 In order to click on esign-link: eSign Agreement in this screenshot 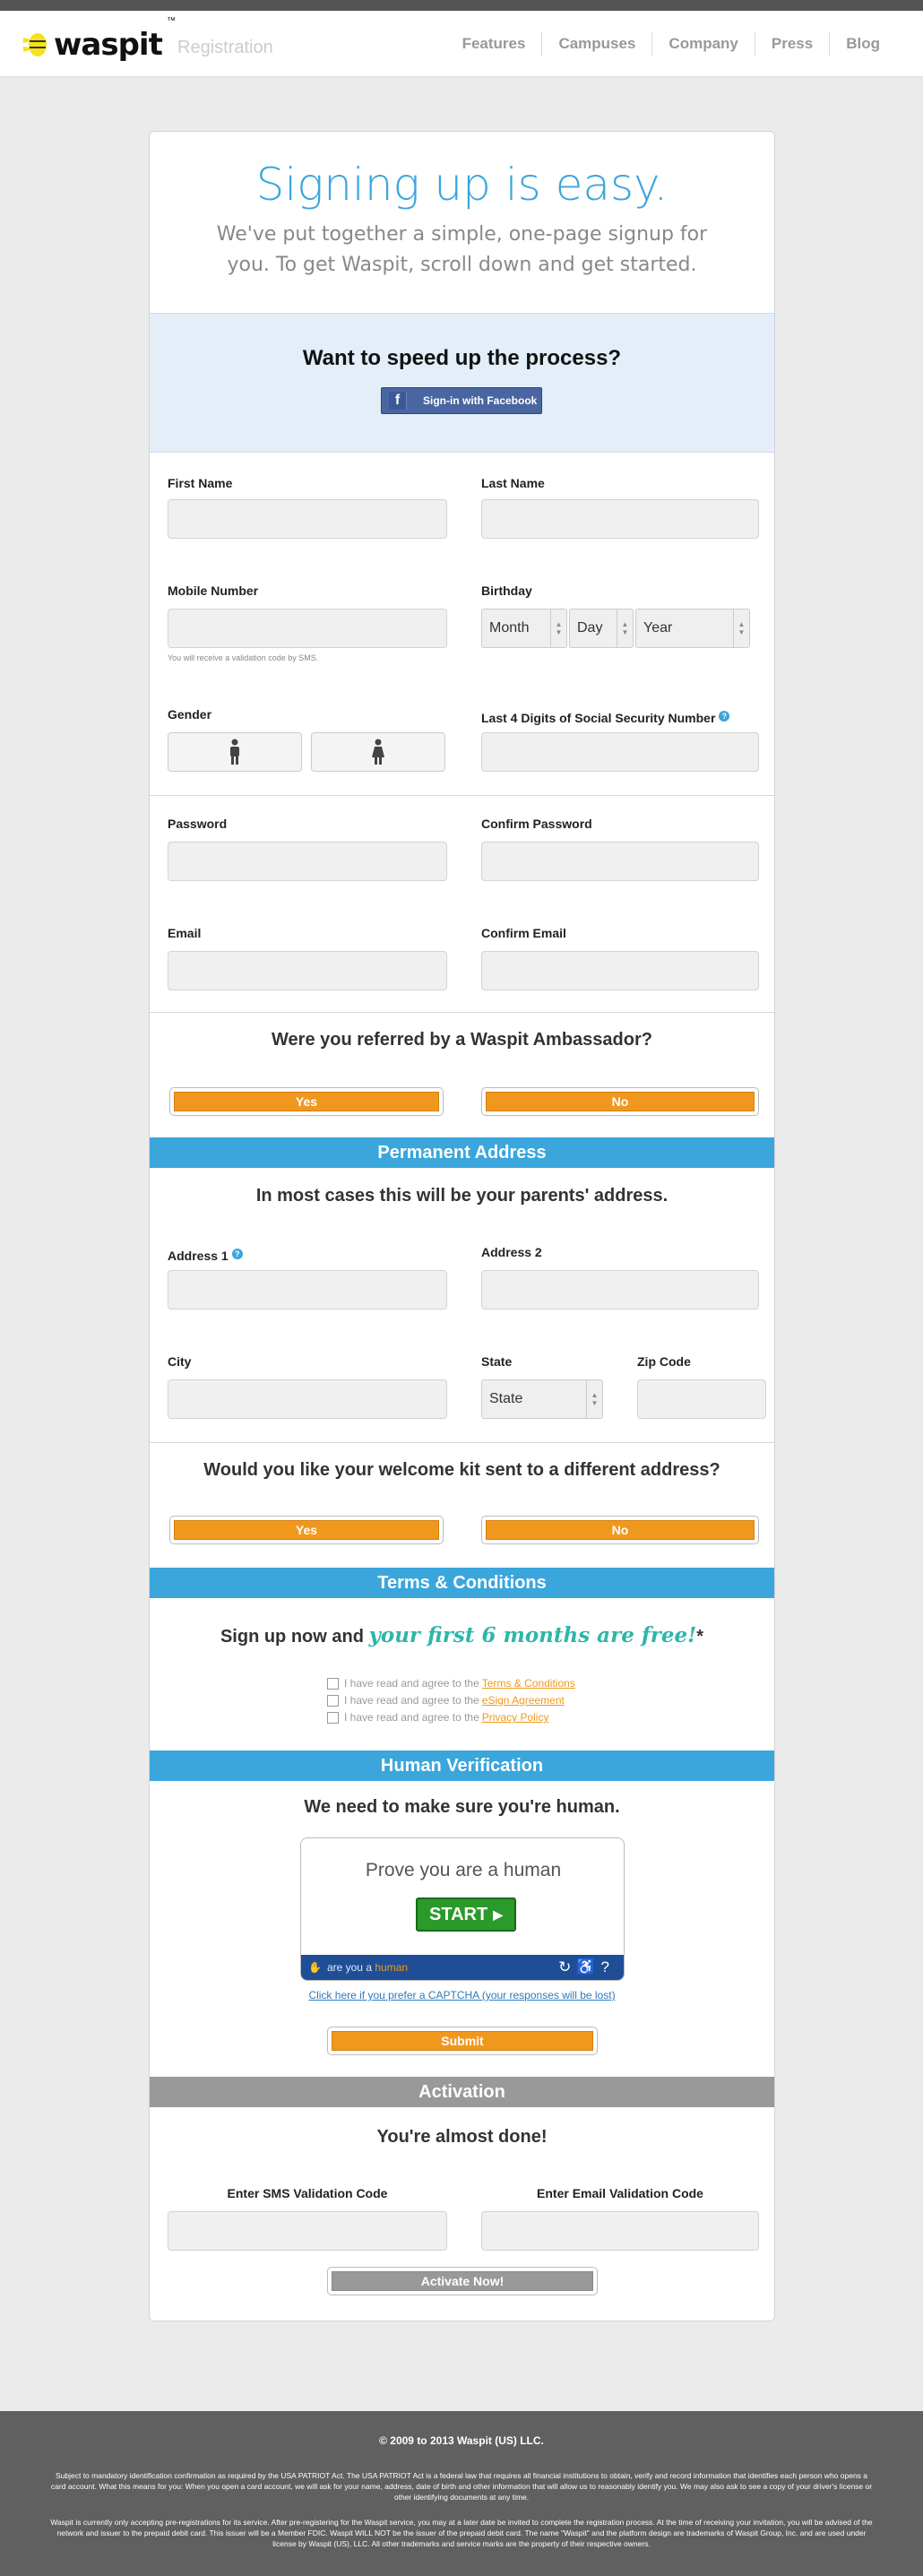, I will do `click(523, 1700)`.